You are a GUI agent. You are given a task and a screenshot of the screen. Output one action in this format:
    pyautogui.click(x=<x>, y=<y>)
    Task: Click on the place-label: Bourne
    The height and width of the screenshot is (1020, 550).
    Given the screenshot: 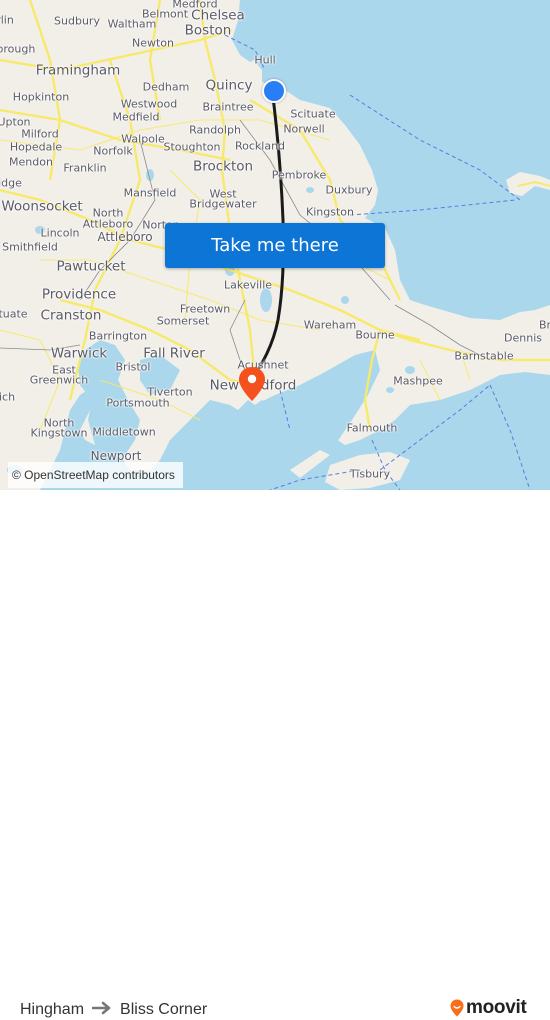 What is the action you would take?
    pyautogui.click(x=375, y=335)
    